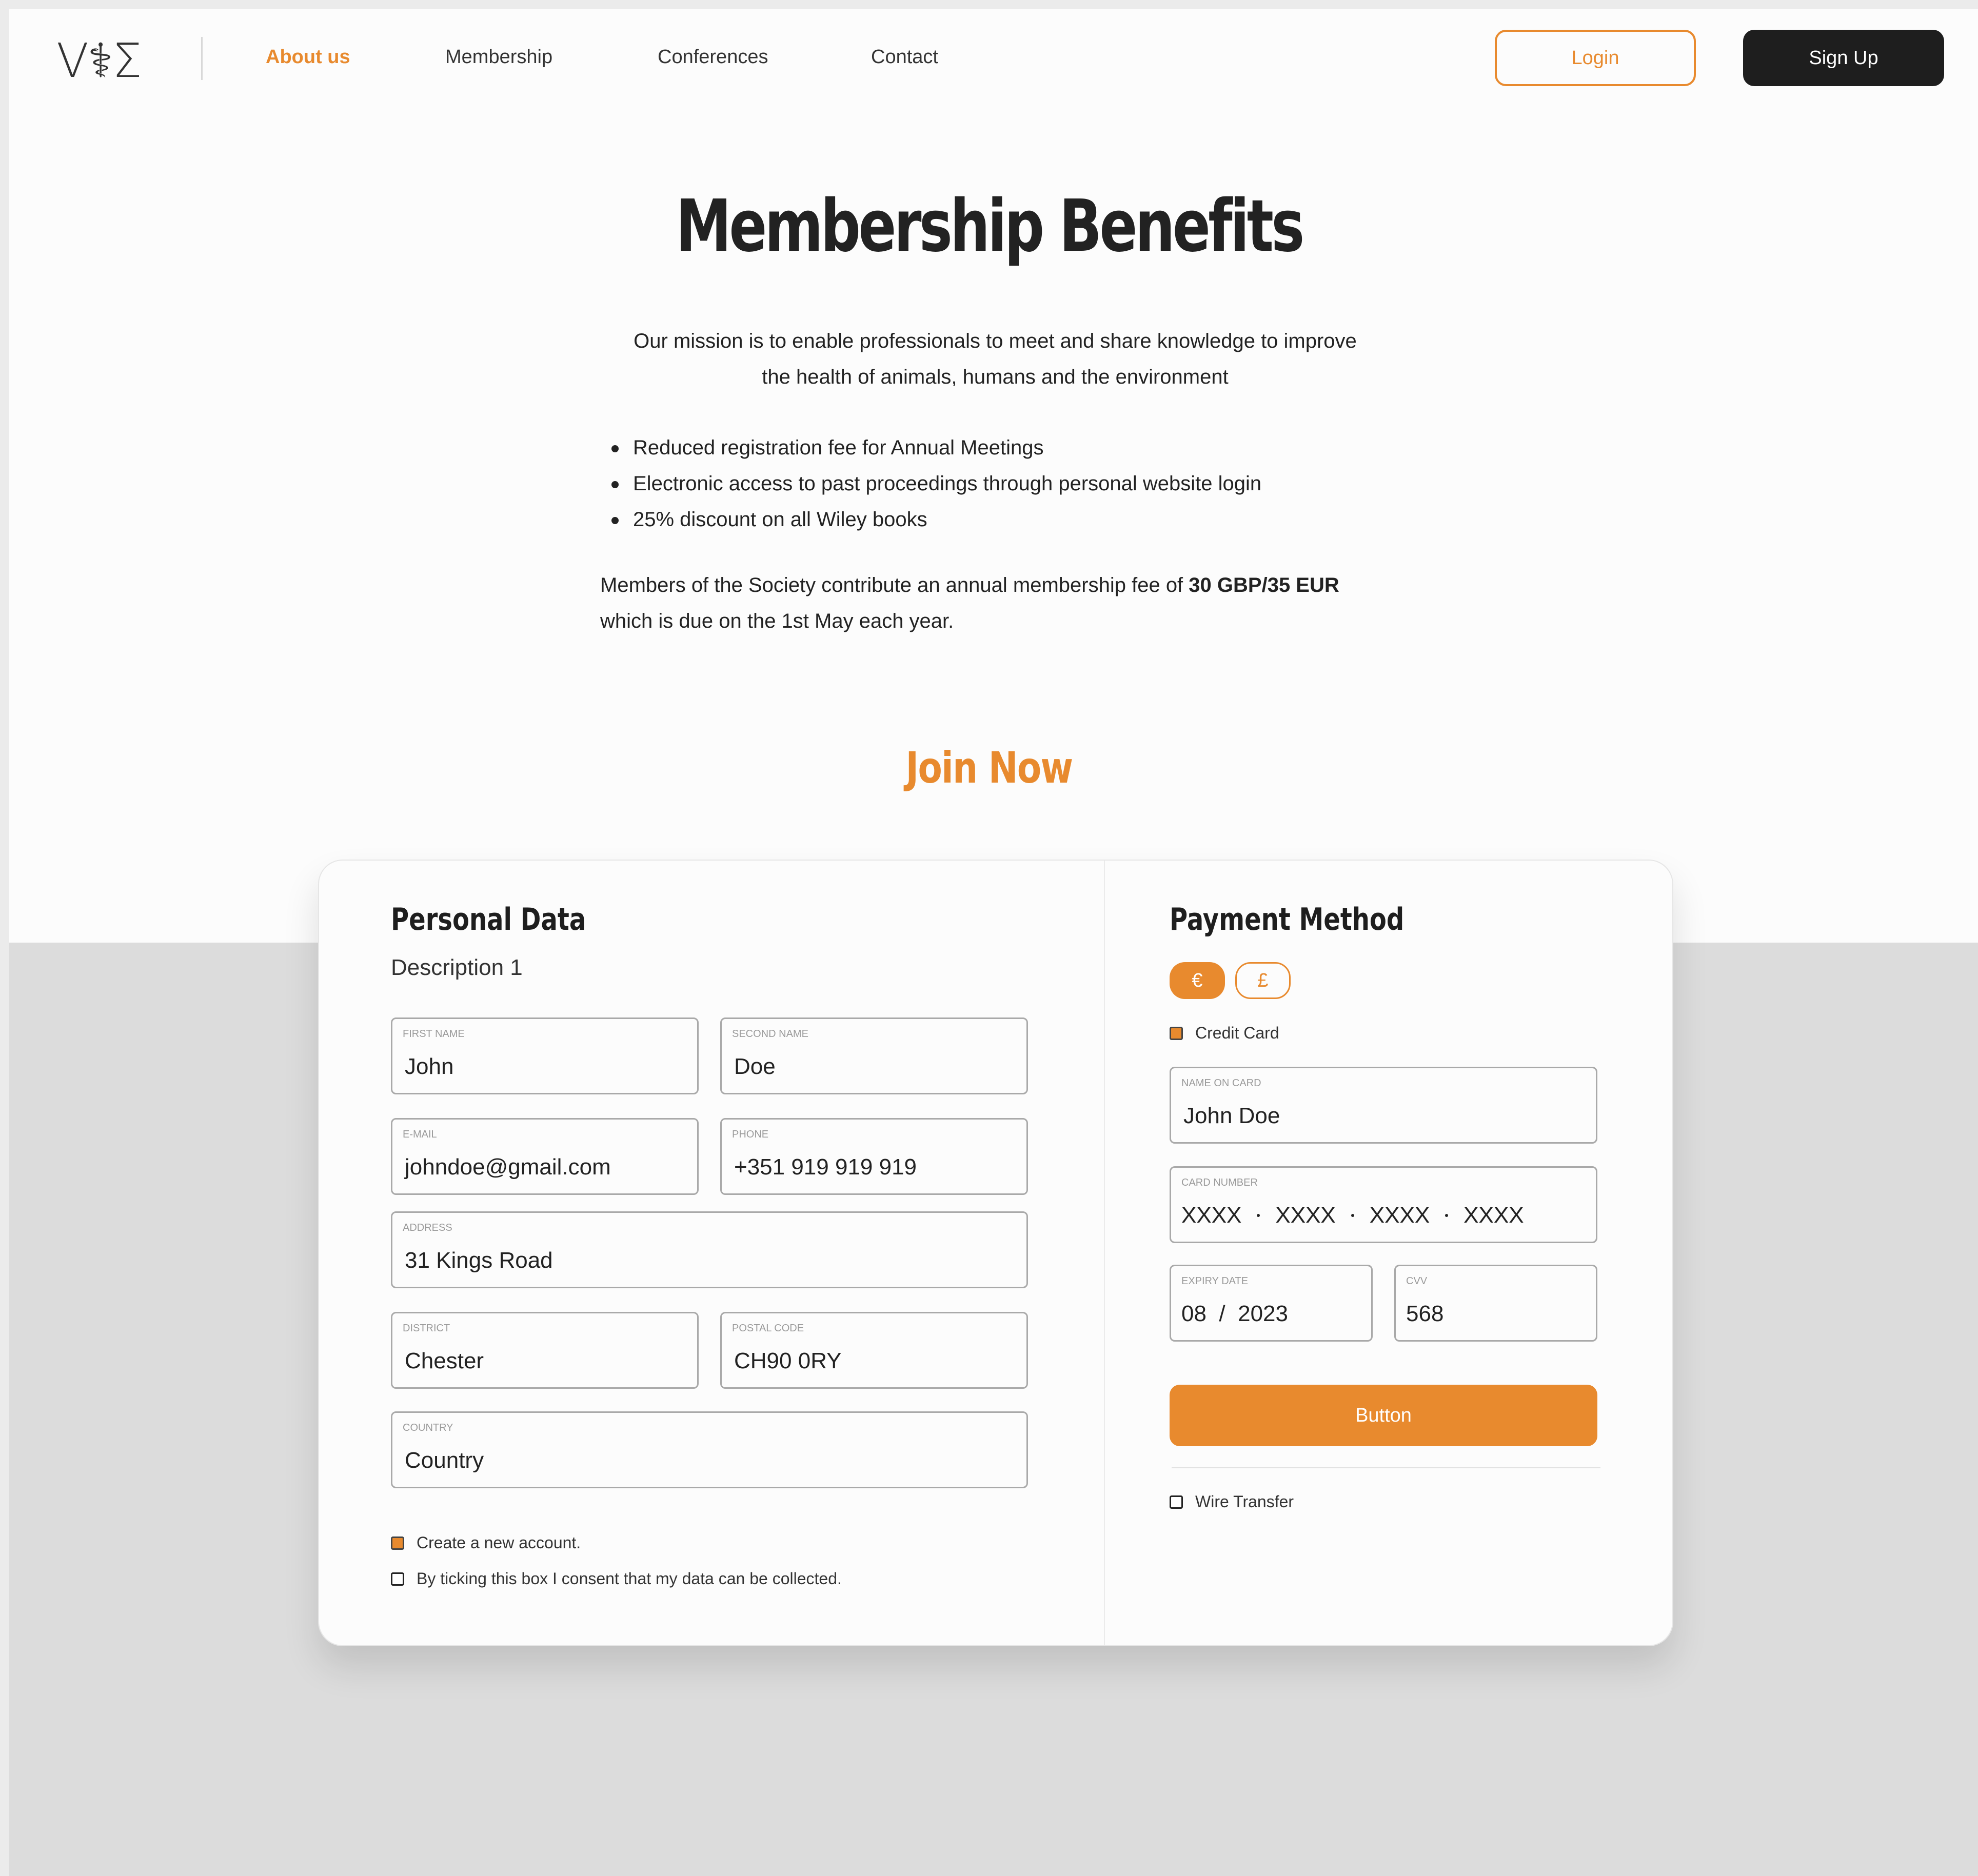 The image size is (1978, 1876). Describe the element at coordinates (488, 919) in the screenshot. I see `personal-data-title: Personal Data` at that location.